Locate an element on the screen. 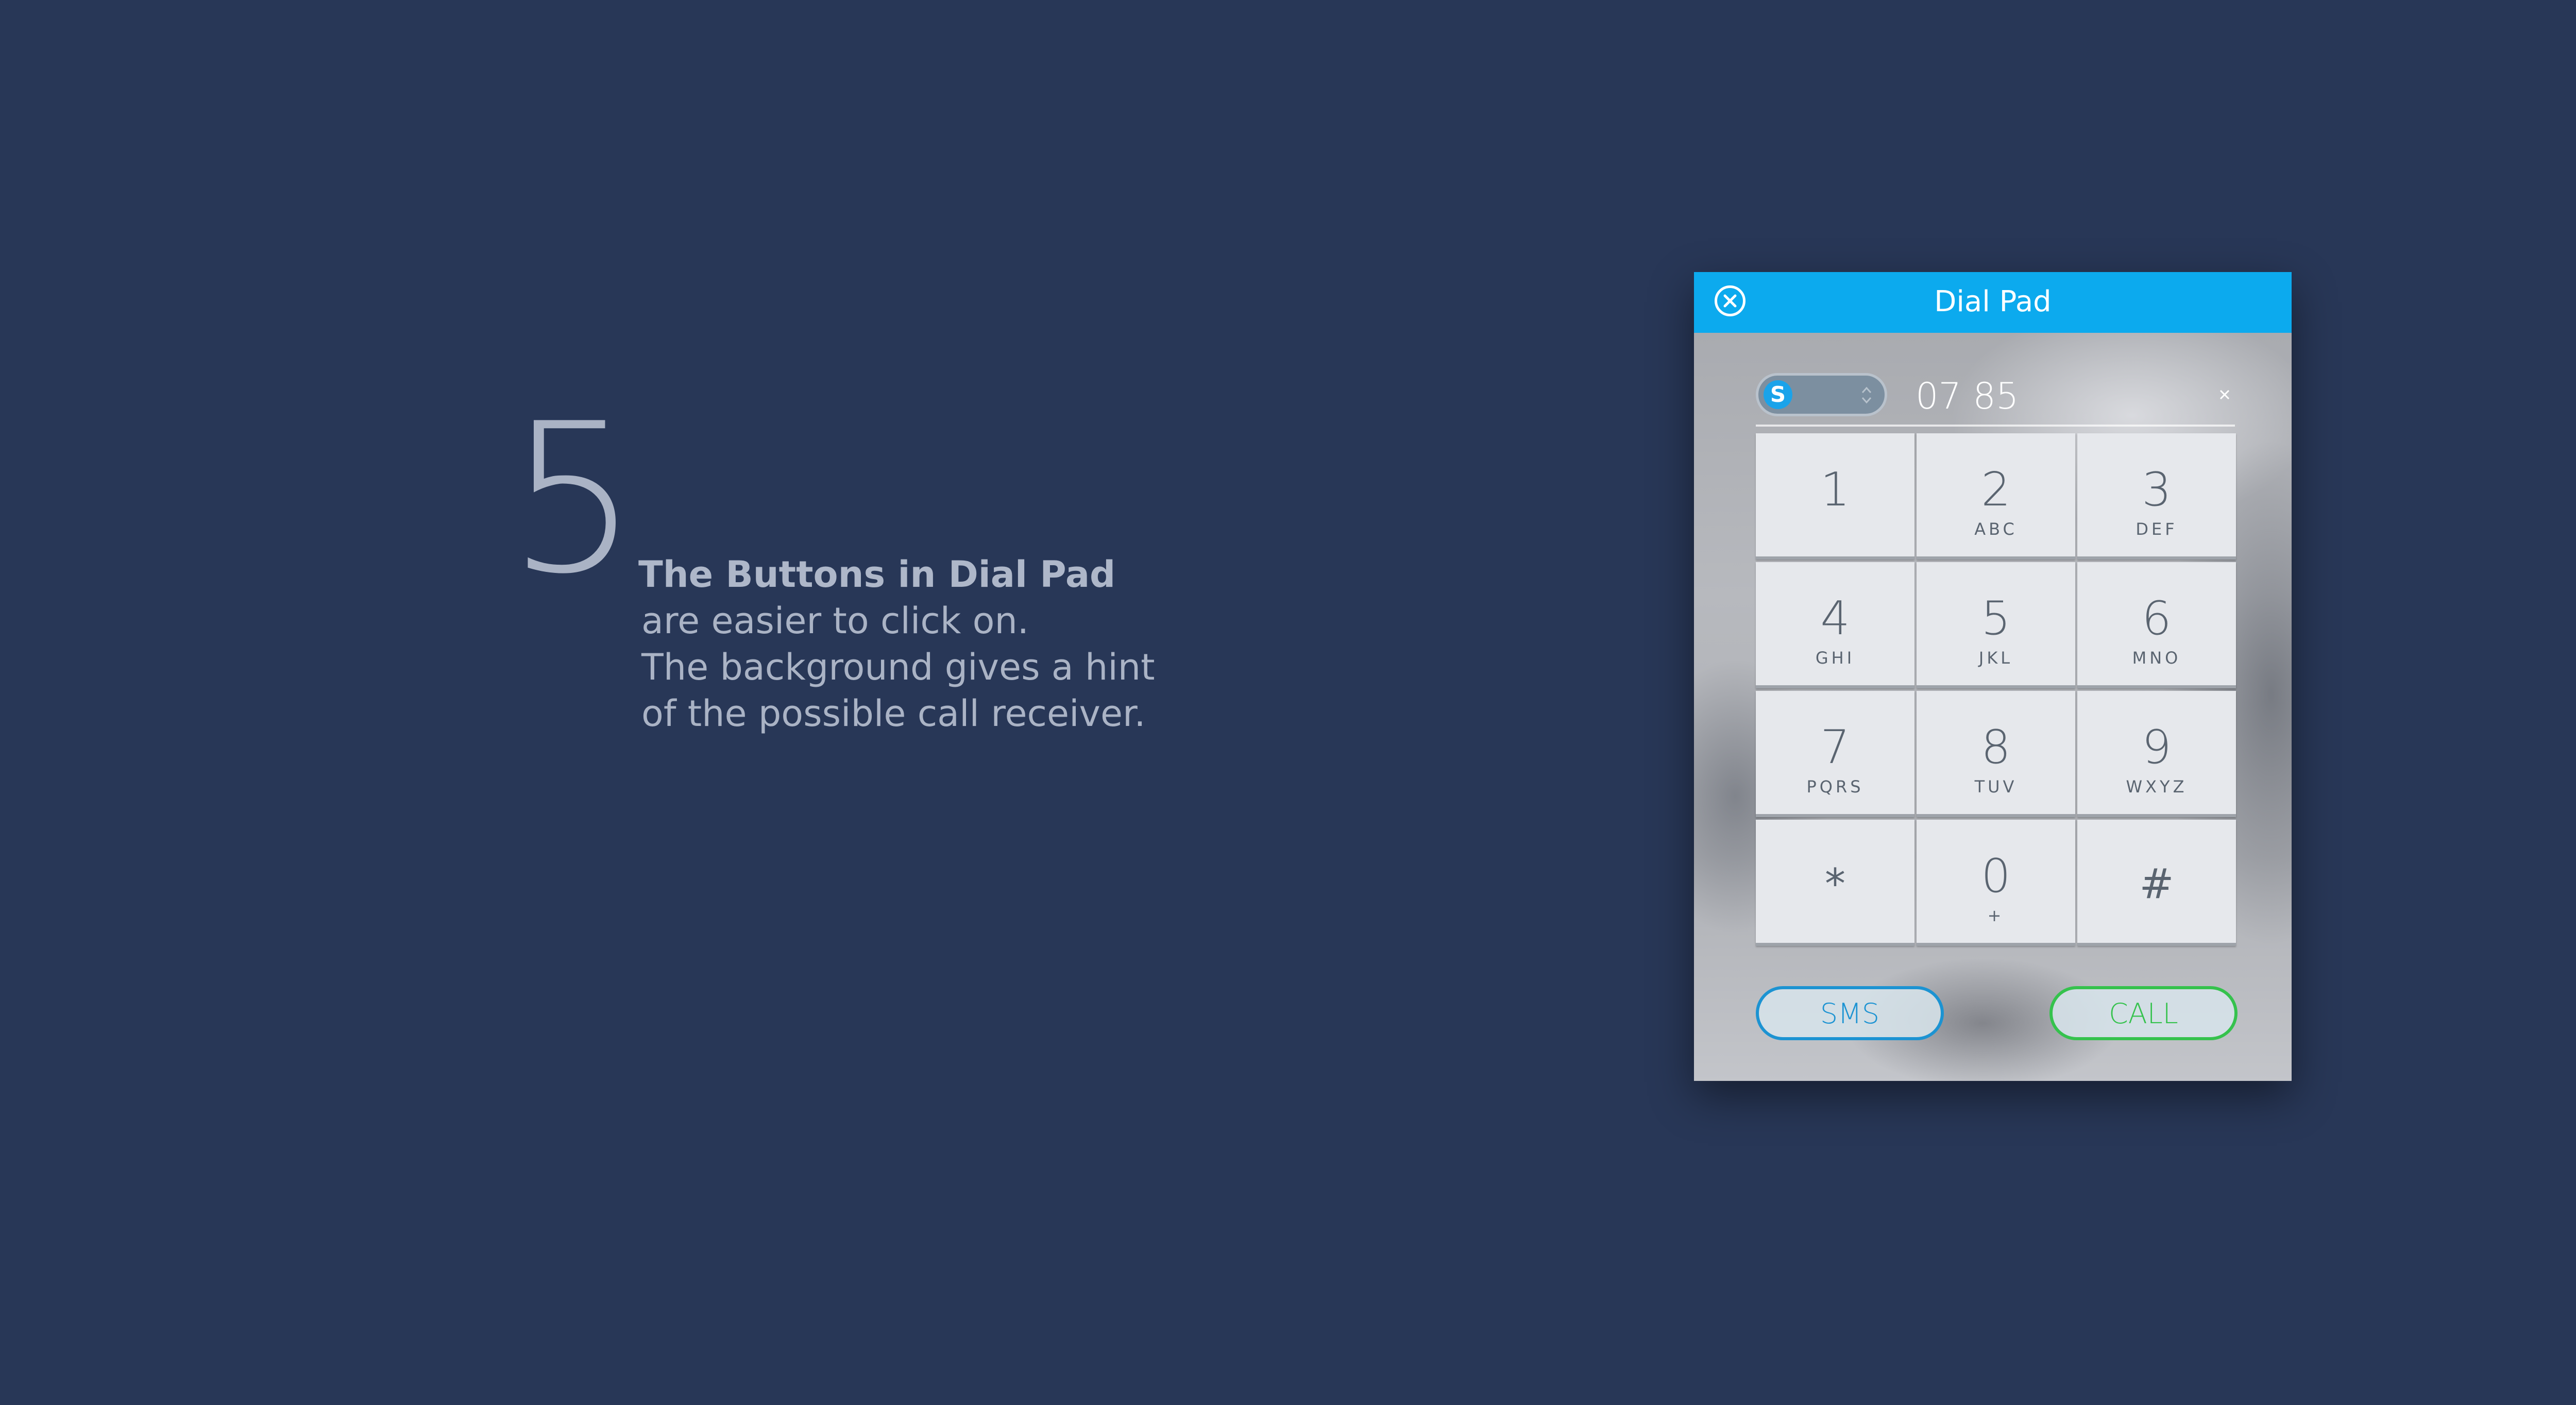 The image size is (2576, 1405). key-2: 2 ABC is located at coordinates (1996, 497).